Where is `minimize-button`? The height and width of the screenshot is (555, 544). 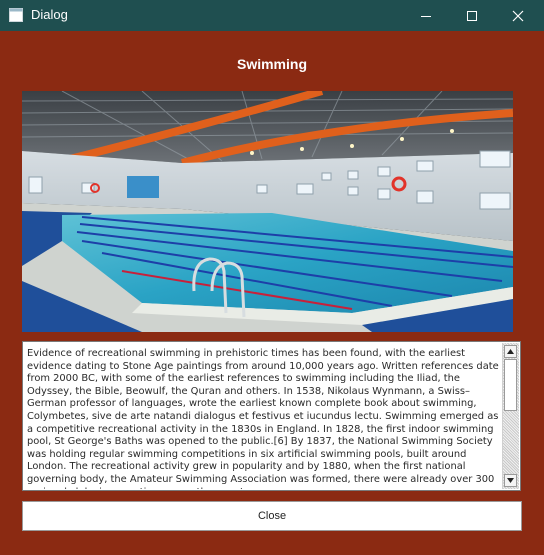 minimize-button is located at coordinates (426, 15).